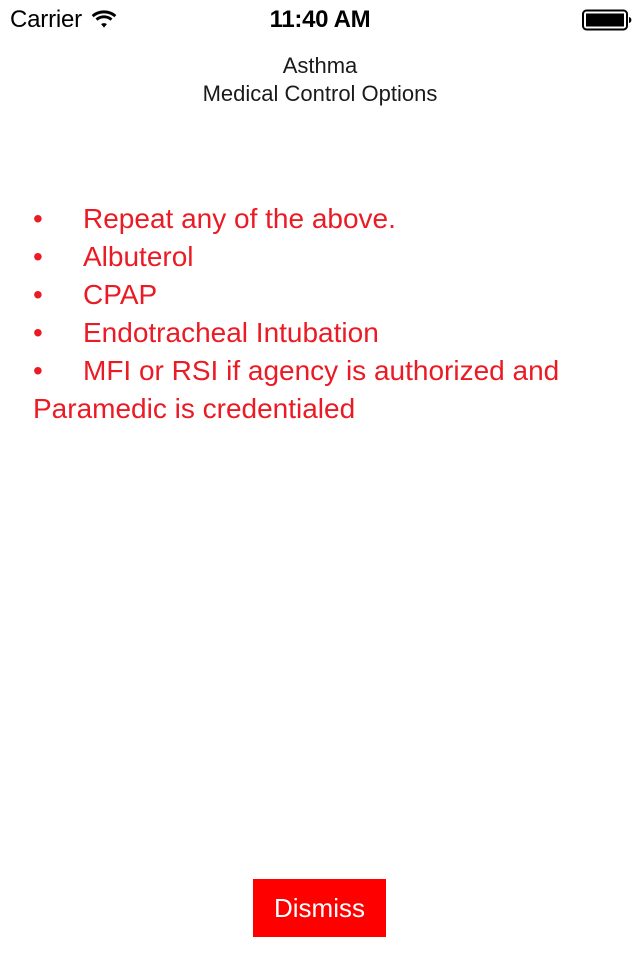  I want to click on status-bar: Carrier 11:40 AM, so click(320, 20).